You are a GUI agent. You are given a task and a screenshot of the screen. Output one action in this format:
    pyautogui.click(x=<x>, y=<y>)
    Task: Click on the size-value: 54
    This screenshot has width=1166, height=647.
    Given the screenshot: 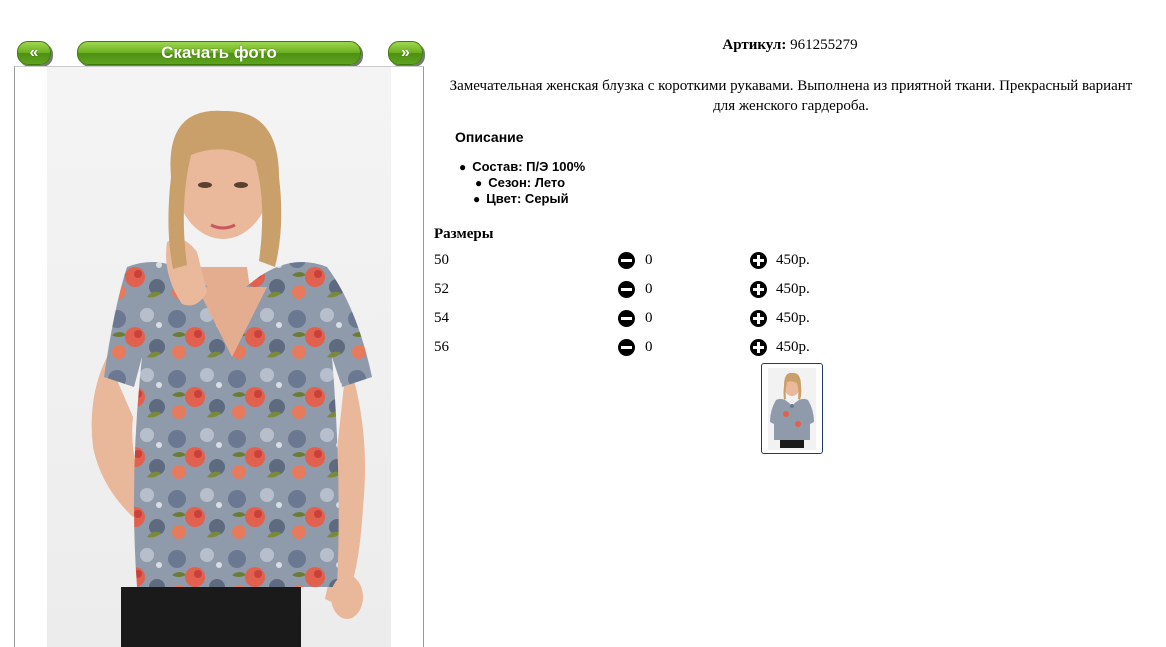 What is the action you would take?
    pyautogui.click(x=441, y=318)
    